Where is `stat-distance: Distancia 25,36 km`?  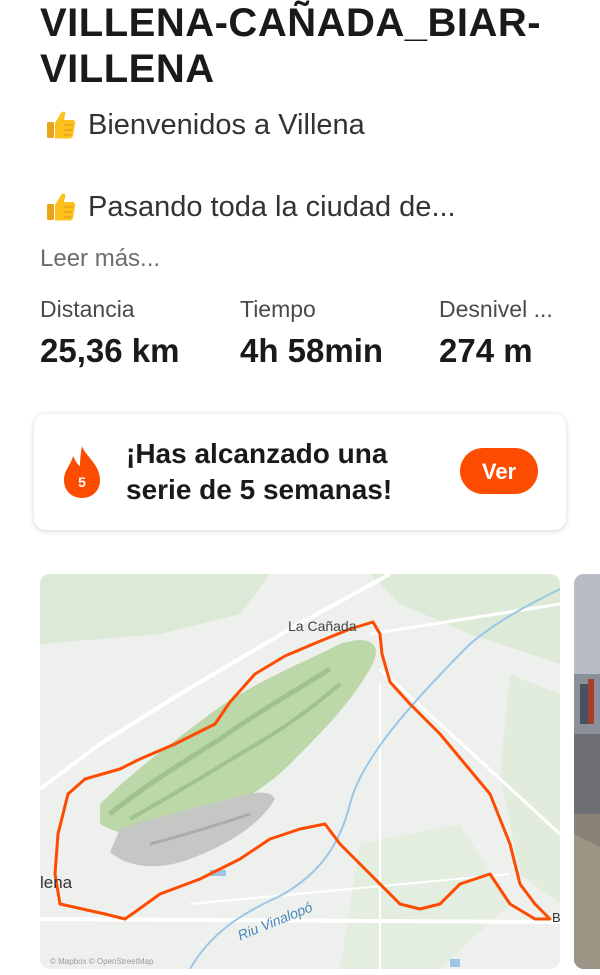
stat-distance: Distancia 25,36 km is located at coordinates (109, 333).